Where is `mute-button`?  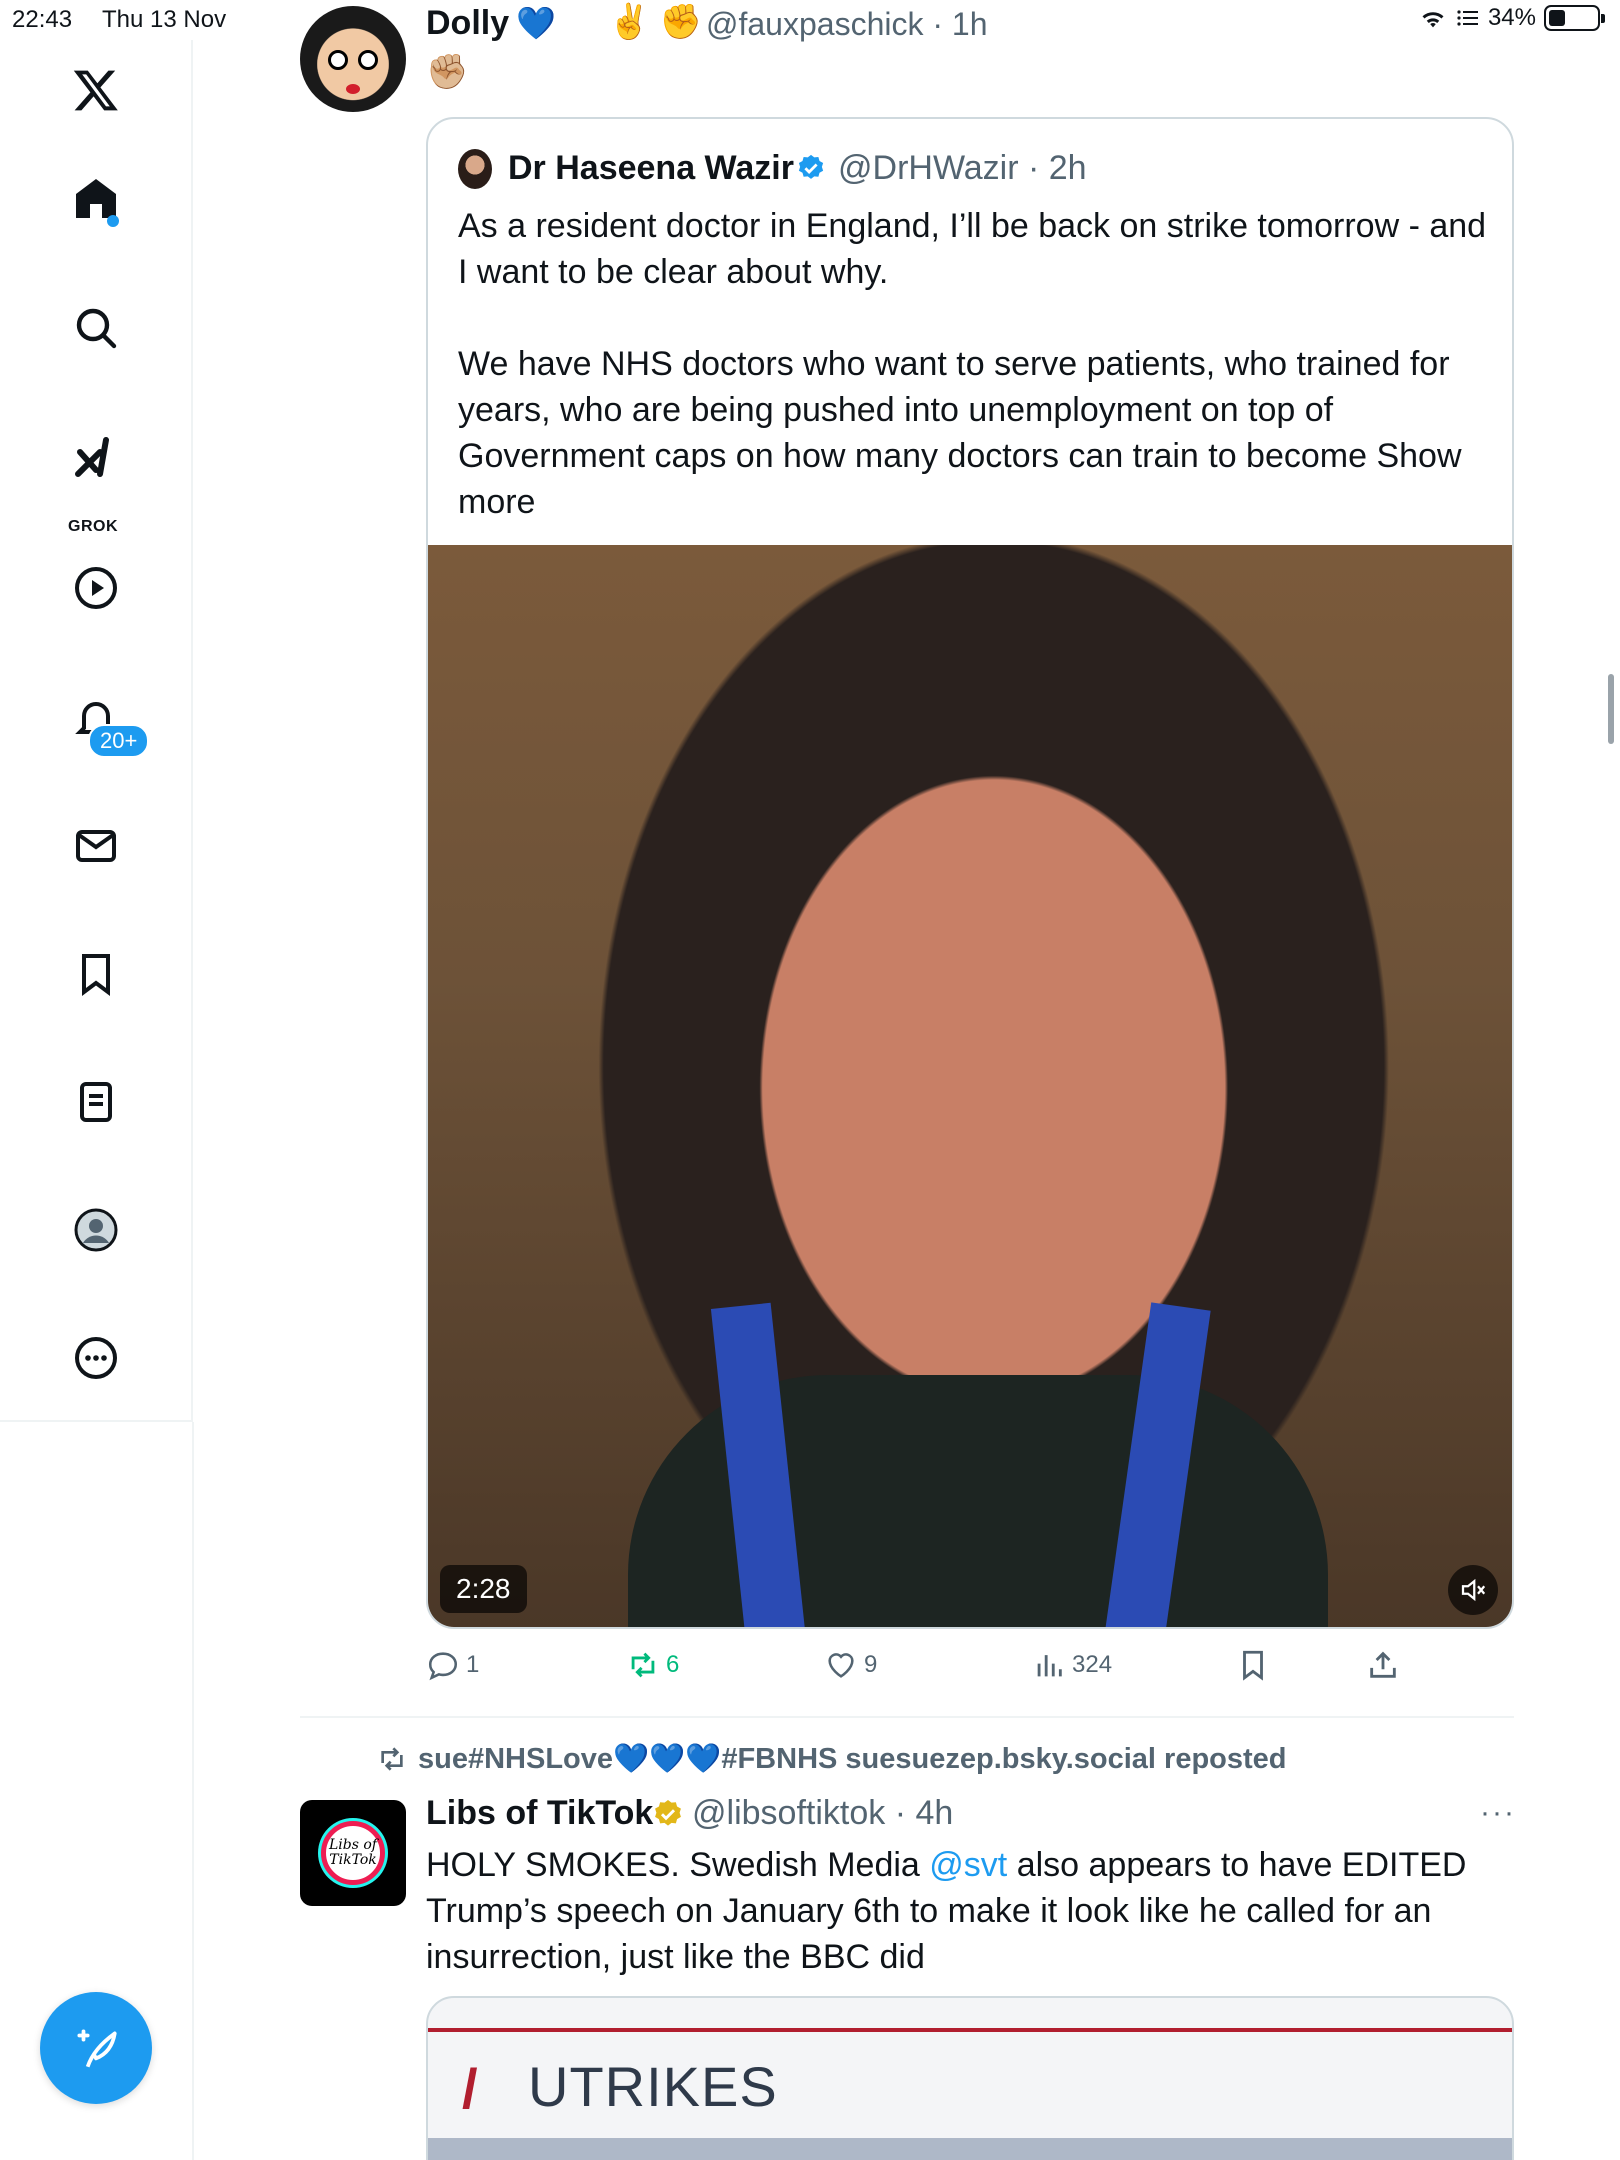
mute-button is located at coordinates (1473, 1590).